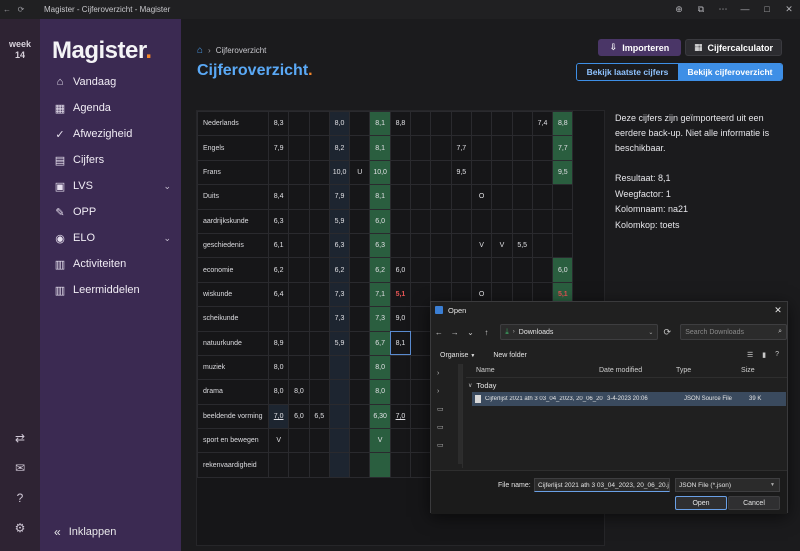 This screenshot has height=551, width=800. Describe the element at coordinates (701, 503) in the screenshot. I see `open-button: Open` at that location.